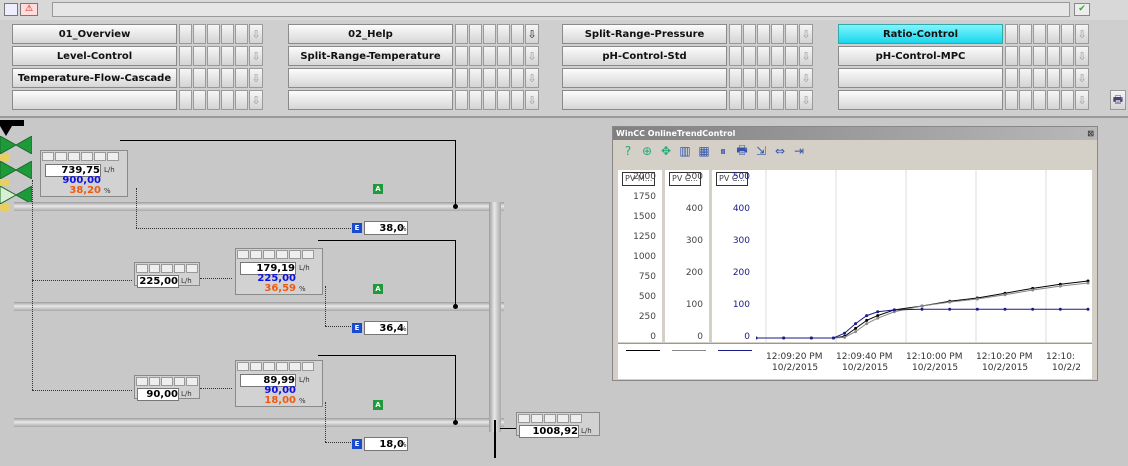  What do you see at coordinates (11, 9) in the screenshot?
I see `window-icon` at bounding box center [11, 9].